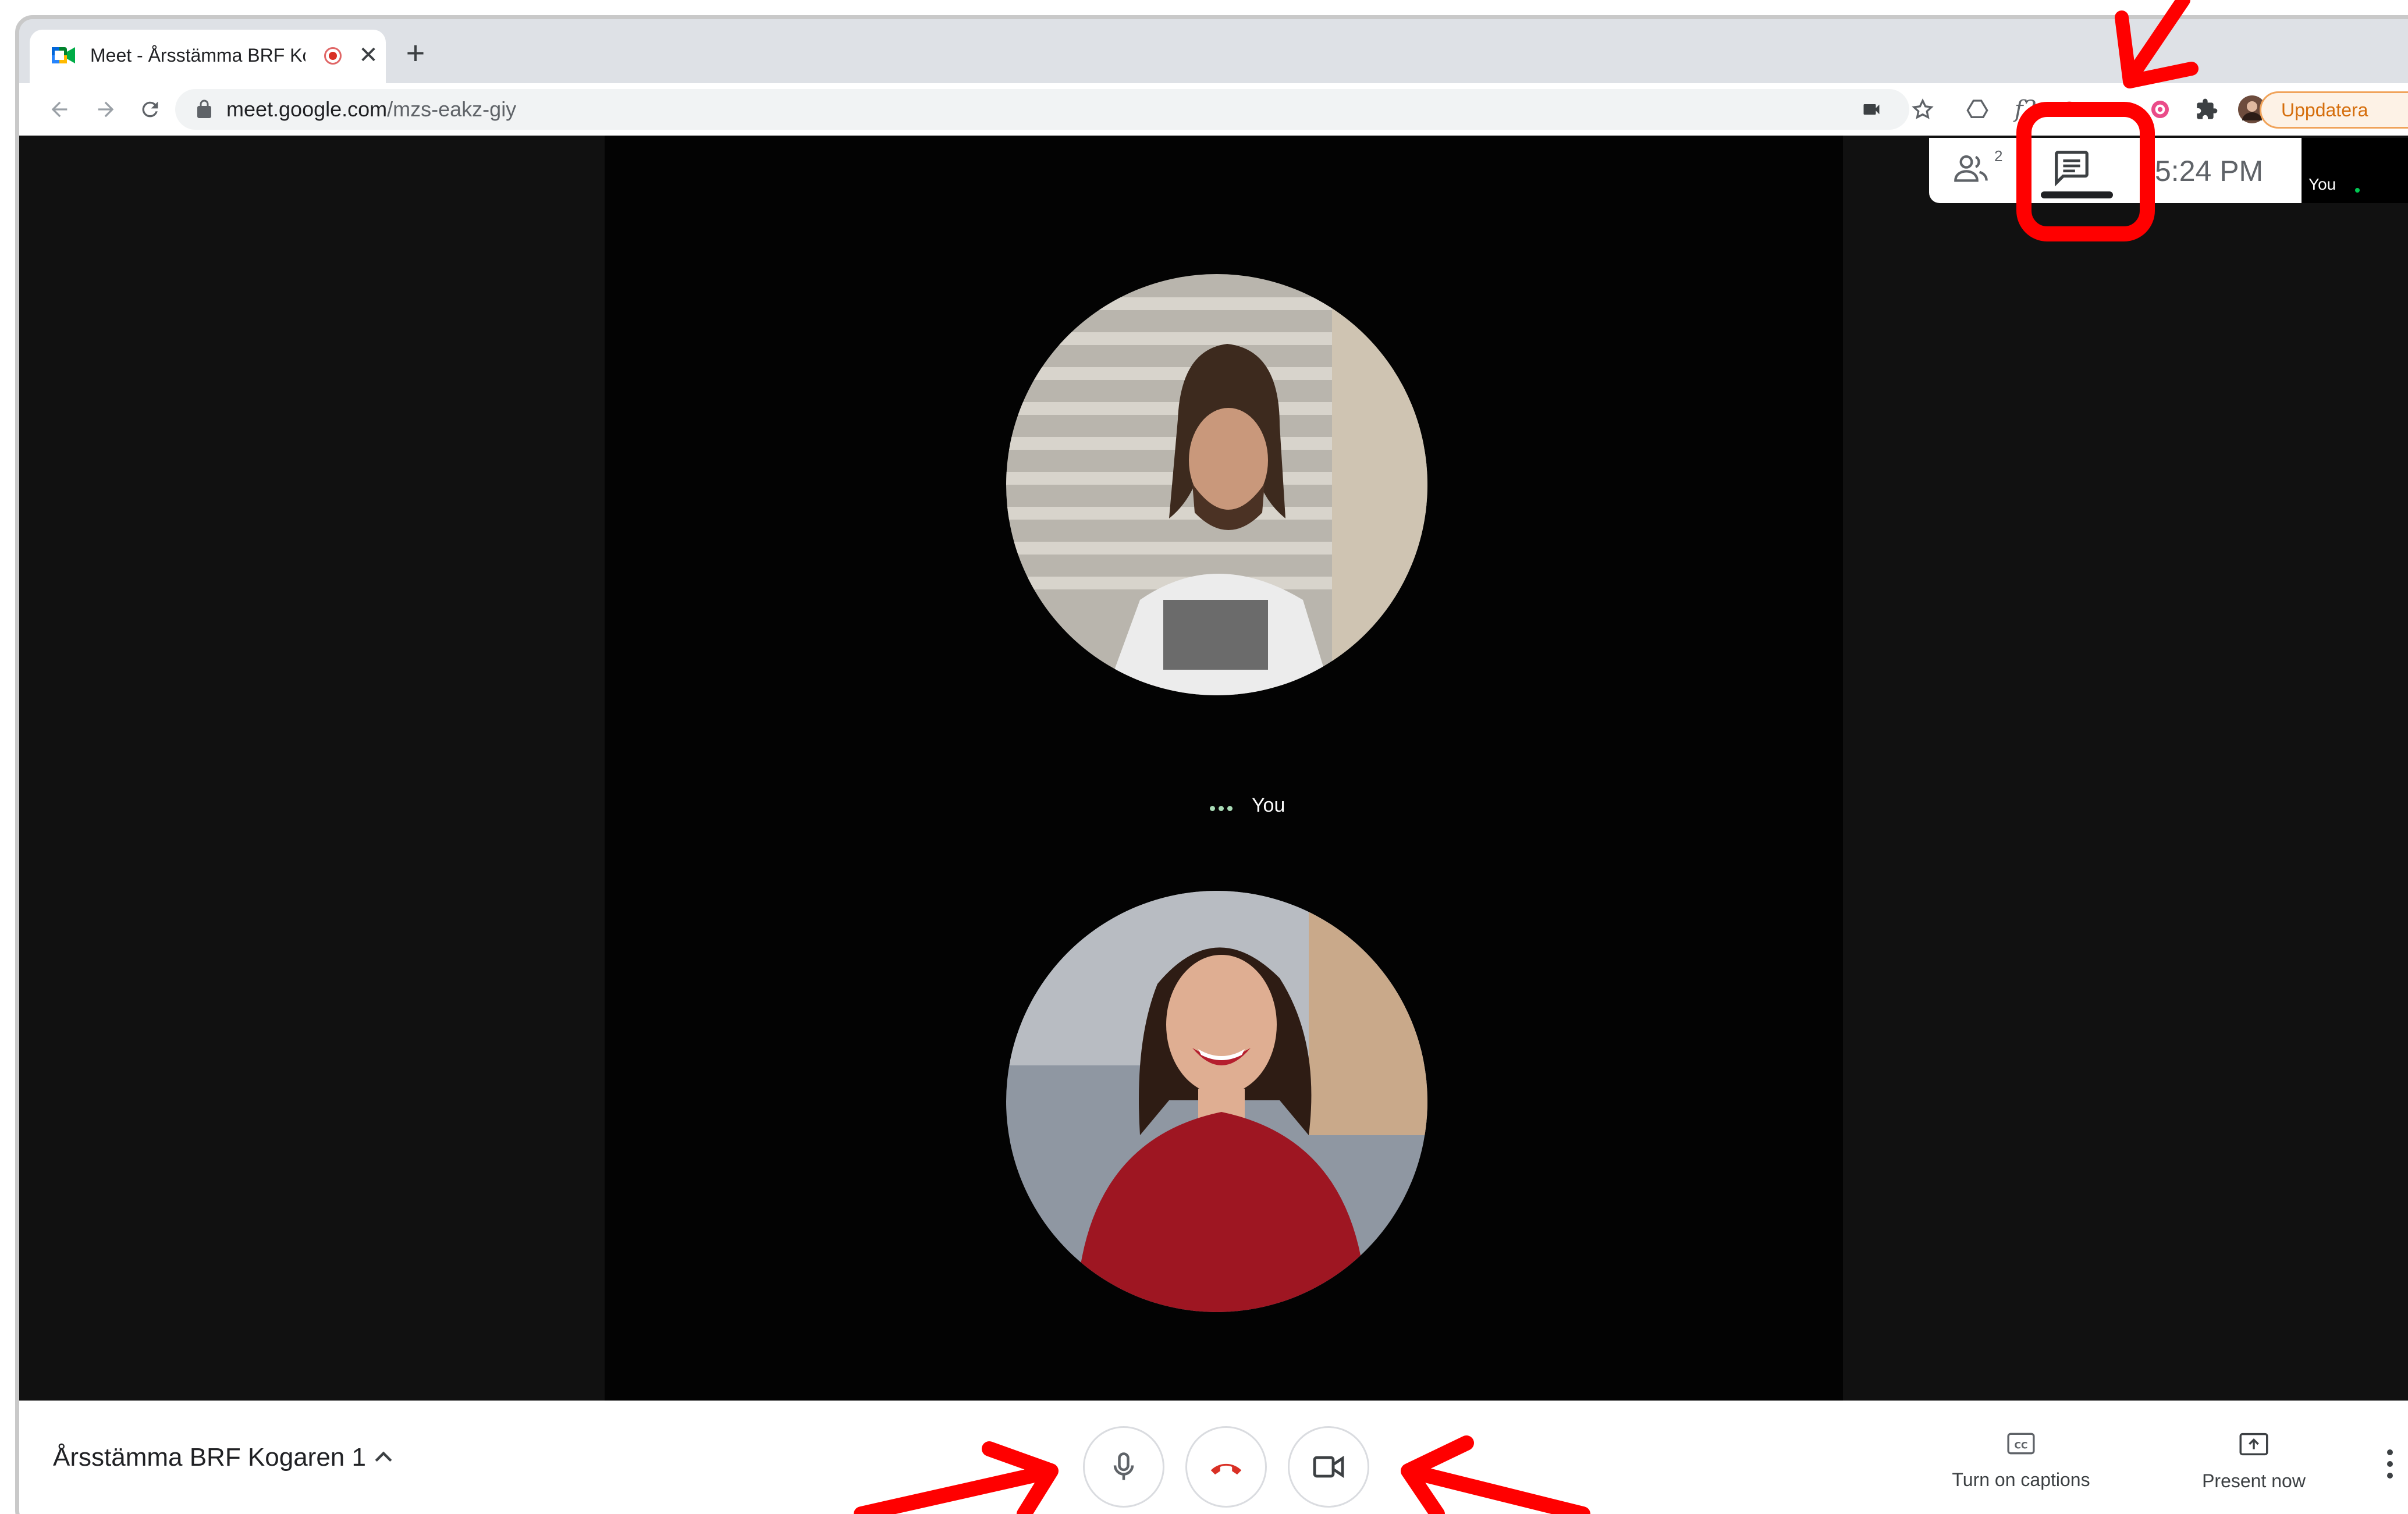  What do you see at coordinates (2209, 171) in the screenshot?
I see `meeting-clock: 5:24 PM` at bounding box center [2209, 171].